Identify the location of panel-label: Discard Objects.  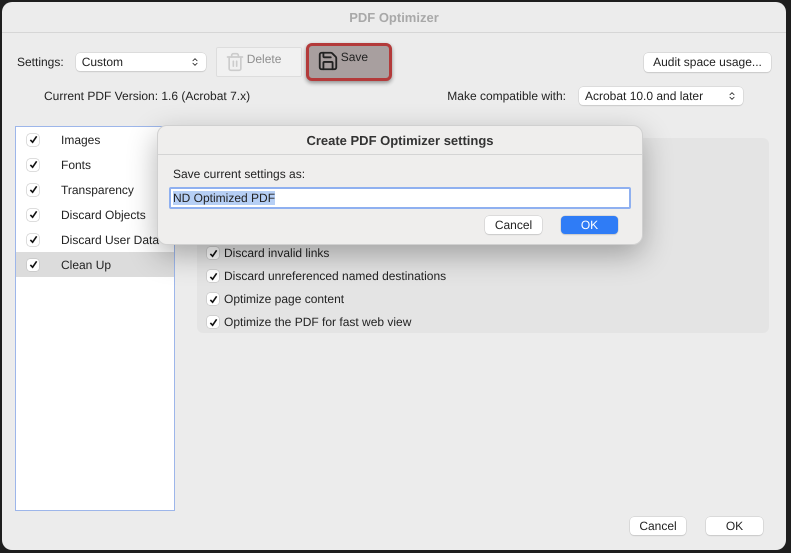
(103, 215).